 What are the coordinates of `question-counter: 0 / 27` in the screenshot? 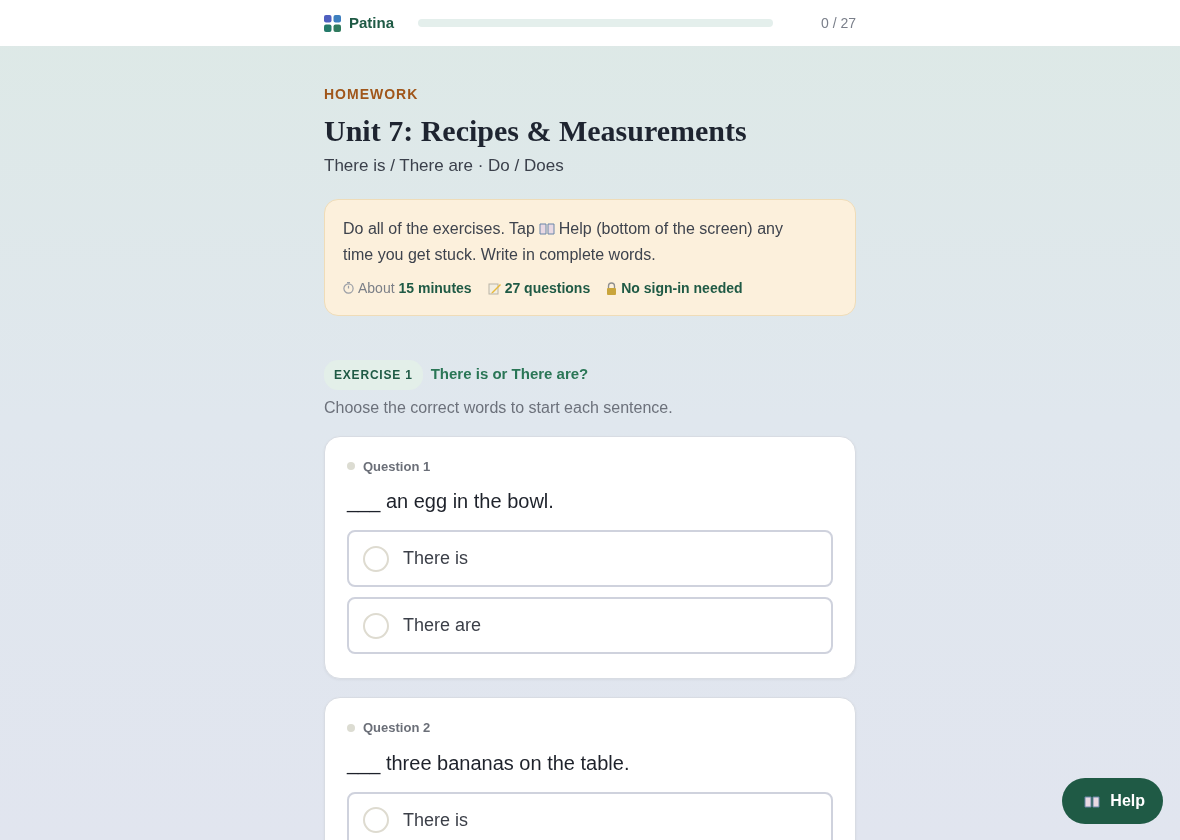 It's located at (838, 23).